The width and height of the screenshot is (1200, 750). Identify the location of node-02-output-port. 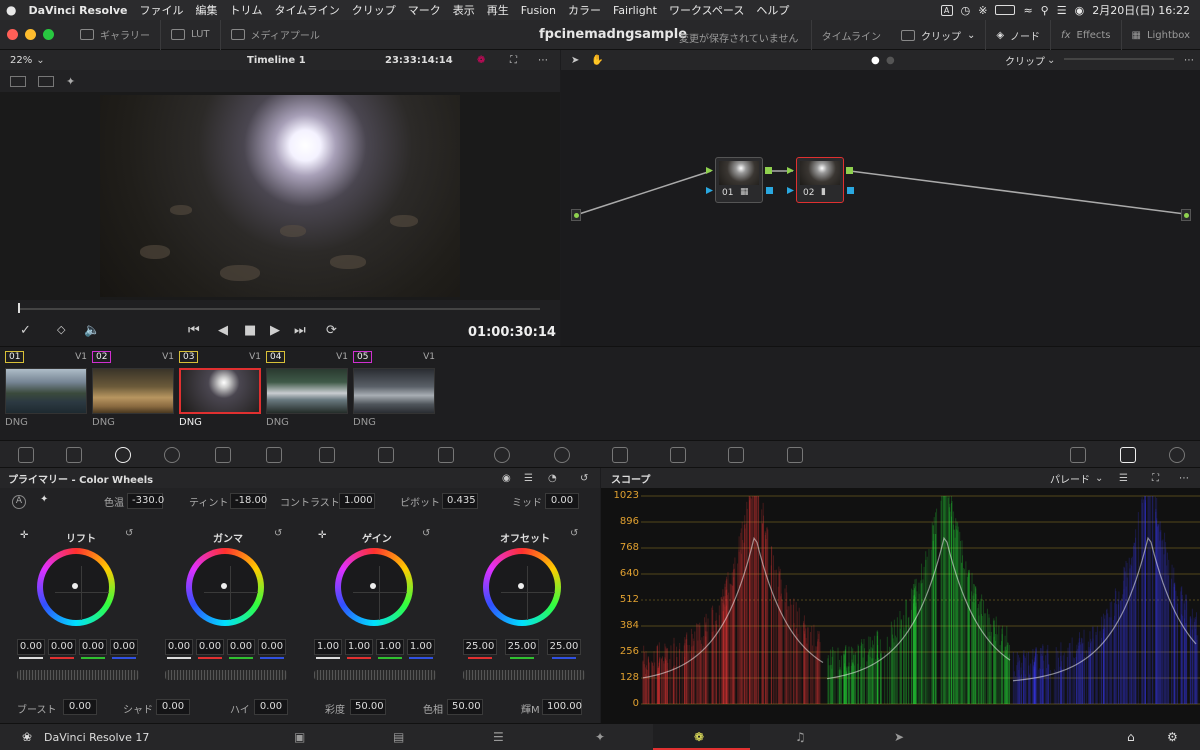
(849, 170).